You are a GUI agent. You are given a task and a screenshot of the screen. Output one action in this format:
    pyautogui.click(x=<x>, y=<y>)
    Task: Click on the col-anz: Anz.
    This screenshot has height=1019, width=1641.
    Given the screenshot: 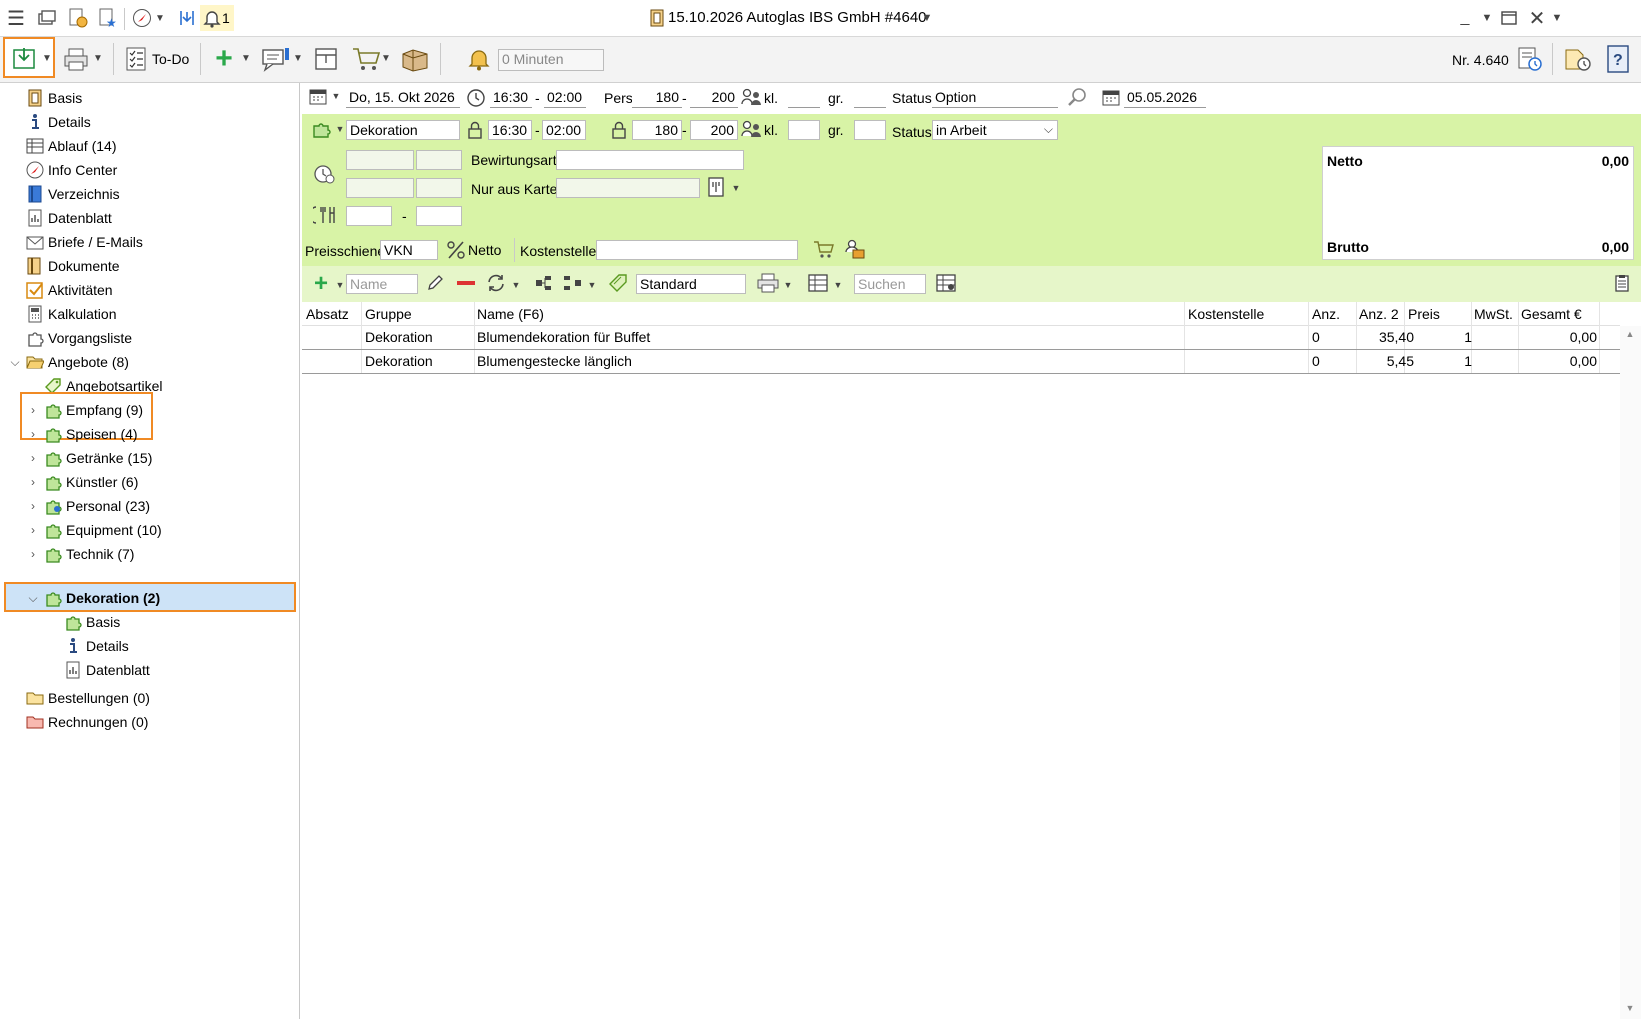 What is the action you would take?
    pyautogui.click(x=1326, y=314)
    